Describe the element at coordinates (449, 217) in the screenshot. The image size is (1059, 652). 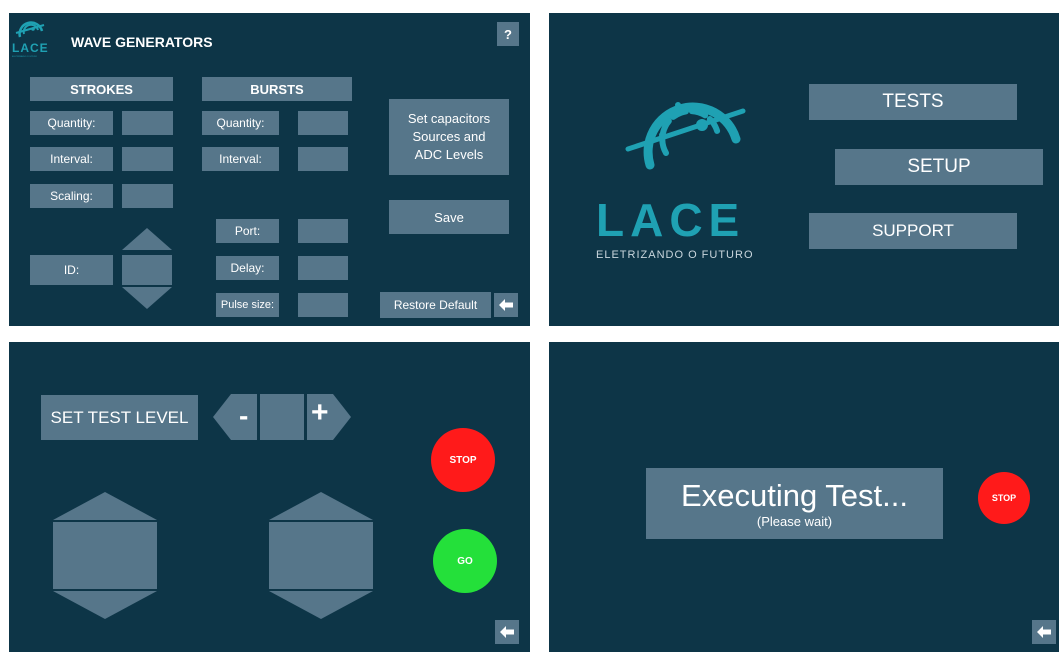
I see `save-button: Save` at that location.